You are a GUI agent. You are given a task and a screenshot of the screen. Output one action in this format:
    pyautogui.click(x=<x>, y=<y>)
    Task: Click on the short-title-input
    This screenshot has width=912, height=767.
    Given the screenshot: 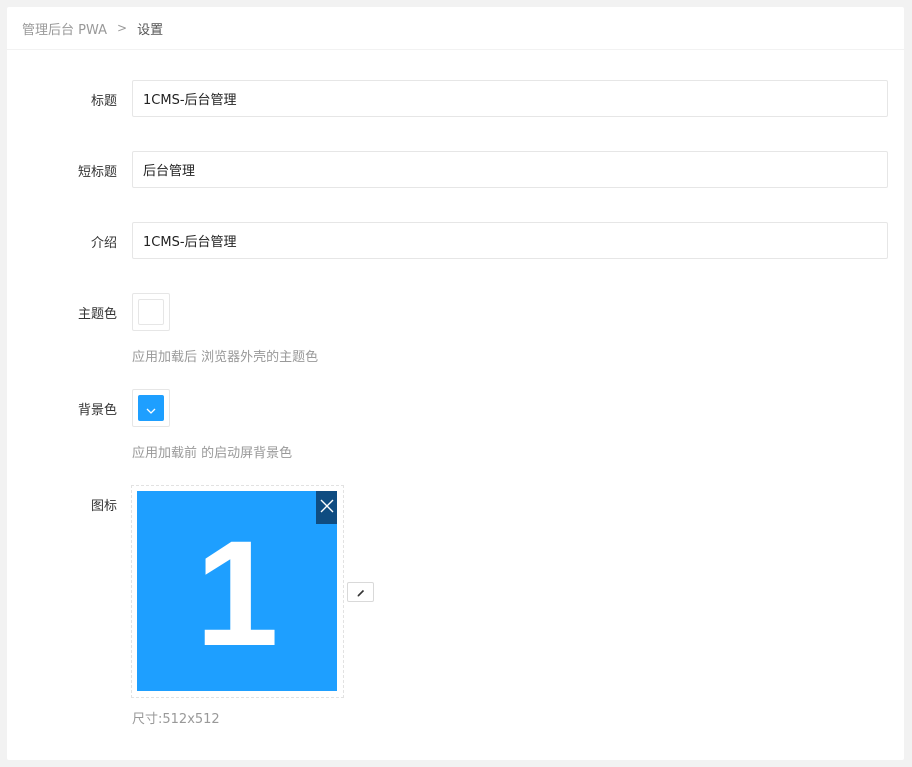 What is the action you would take?
    pyautogui.click(x=510, y=169)
    